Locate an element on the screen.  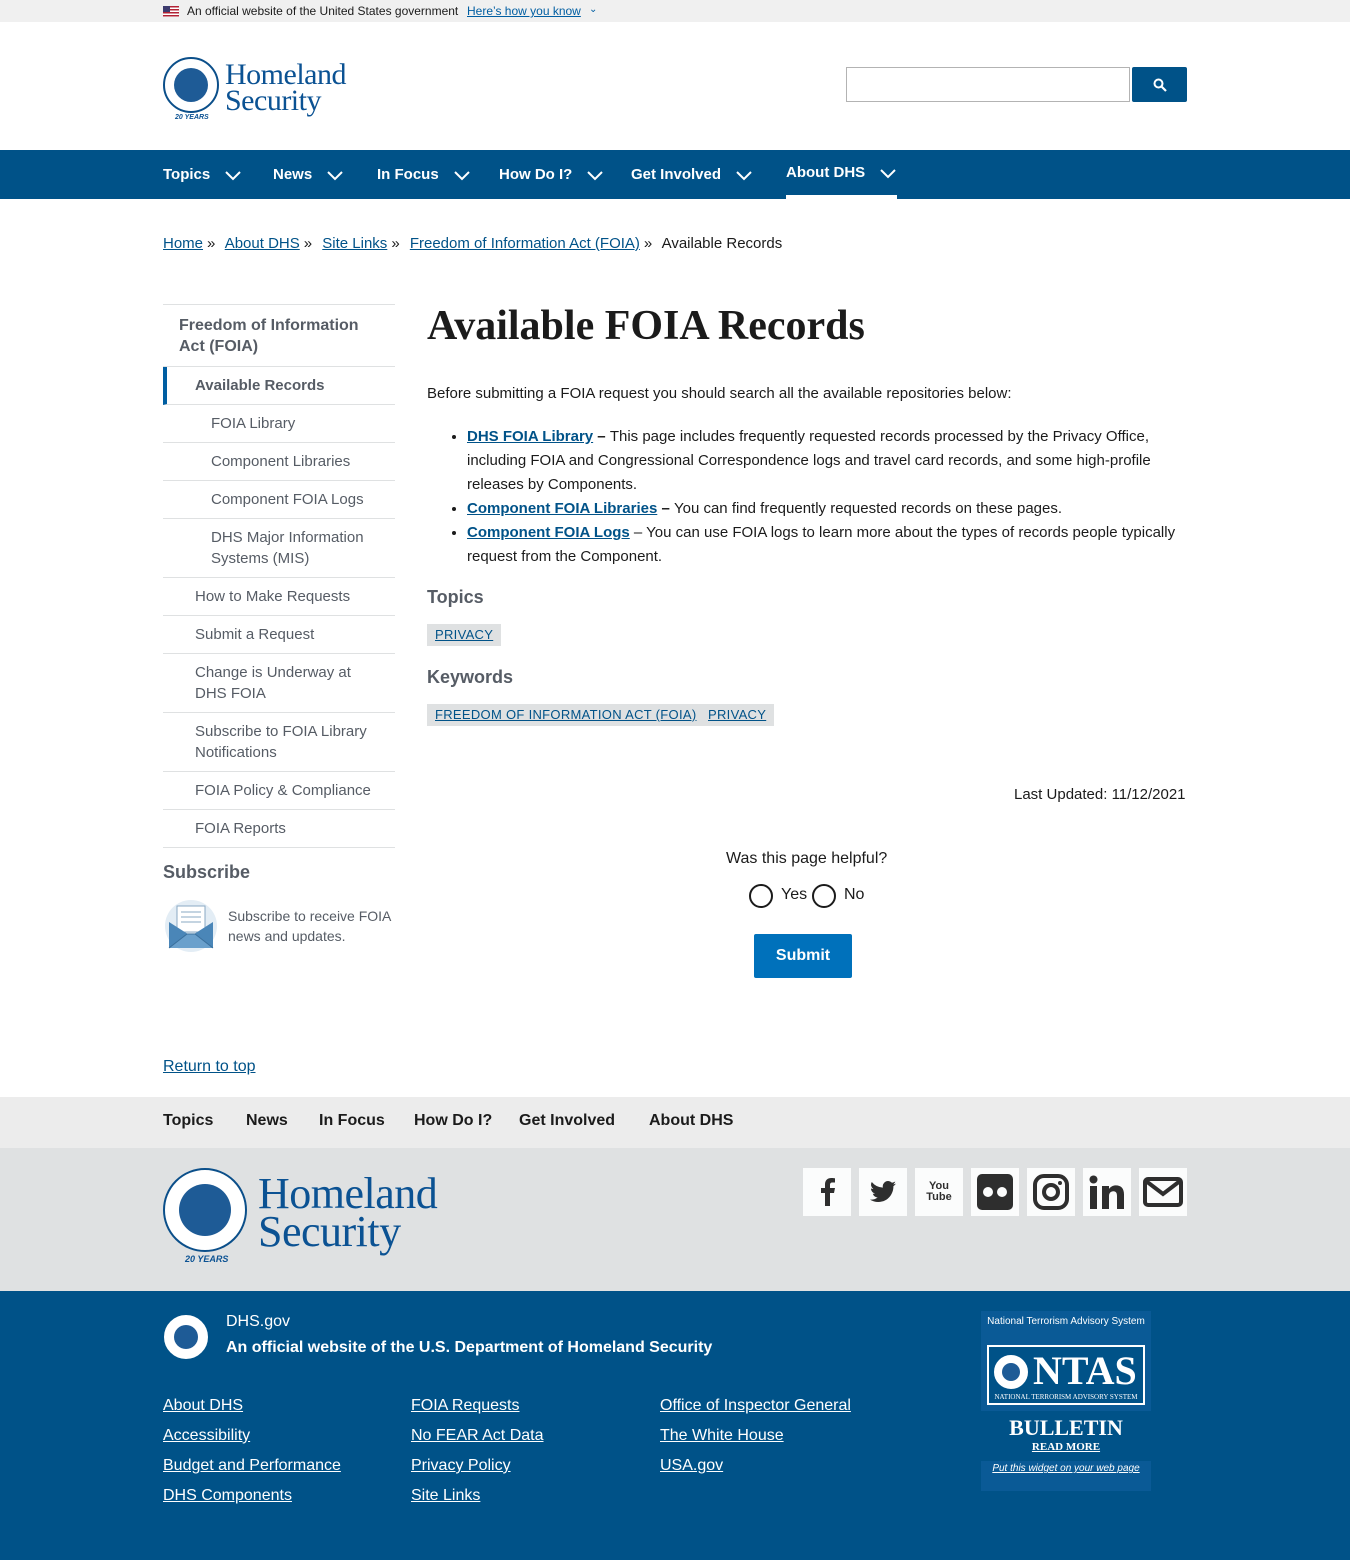
ntas-logo-text: NTAS is located at coordinates (1085, 1370).